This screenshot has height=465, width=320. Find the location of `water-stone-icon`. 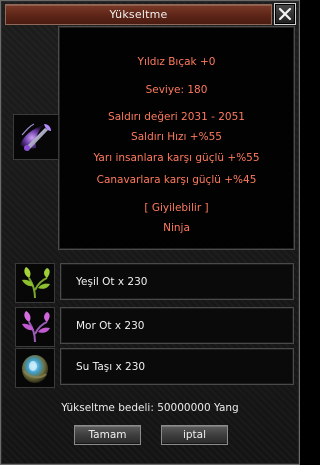

water-stone-icon is located at coordinates (35, 368).